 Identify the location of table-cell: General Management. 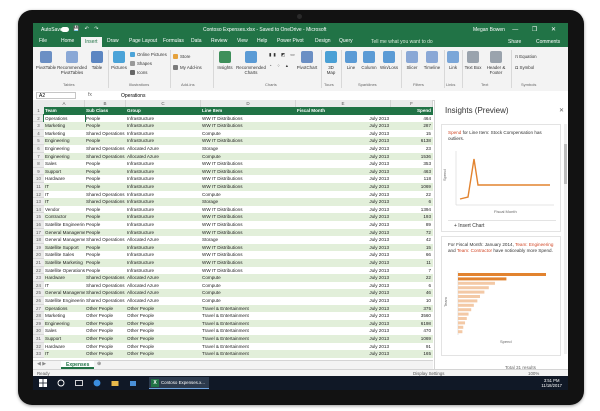
(64, 240).